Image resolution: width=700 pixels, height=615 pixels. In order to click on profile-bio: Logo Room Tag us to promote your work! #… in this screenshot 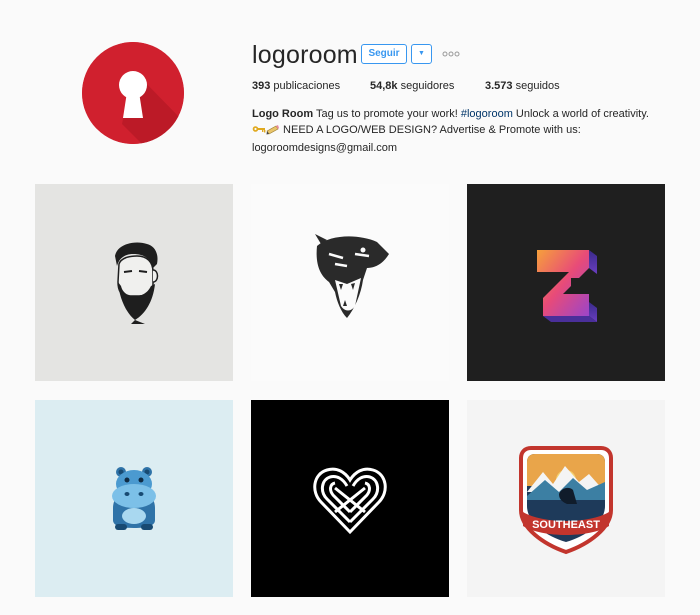, I will do `click(462, 131)`.